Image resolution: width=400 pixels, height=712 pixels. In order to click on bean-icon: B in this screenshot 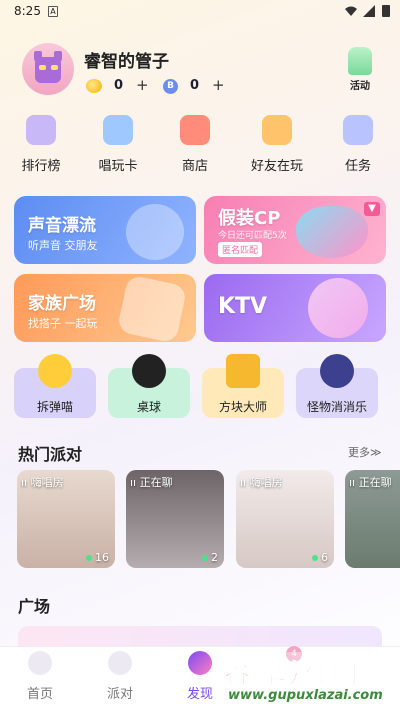, I will do `click(170, 86)`.